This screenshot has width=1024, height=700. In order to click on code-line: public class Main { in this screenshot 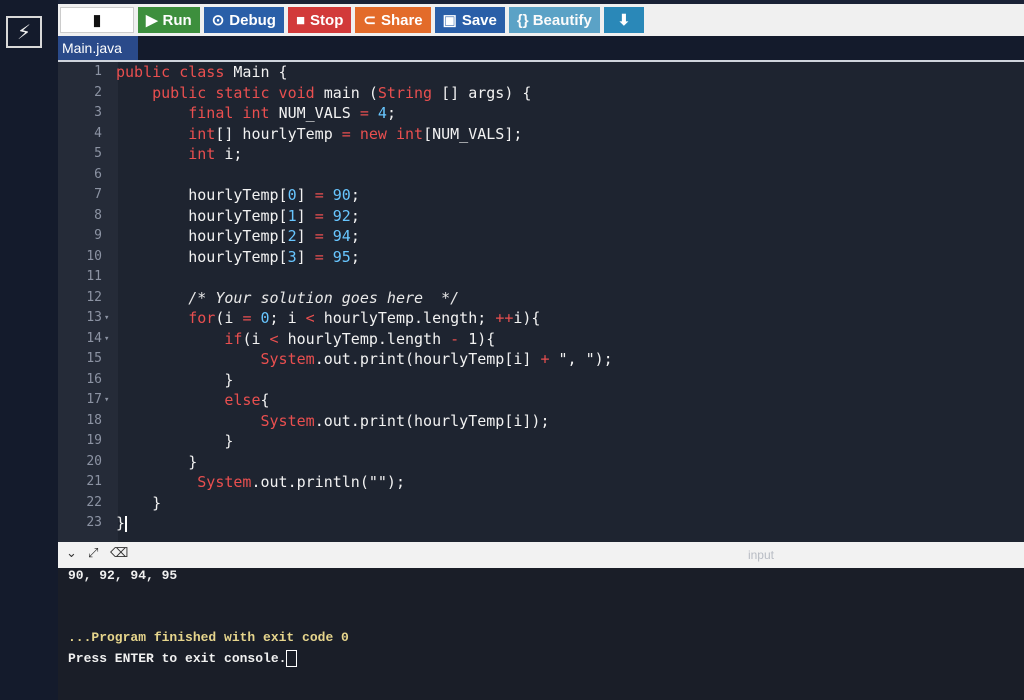, I will do `click(541, 72)`.